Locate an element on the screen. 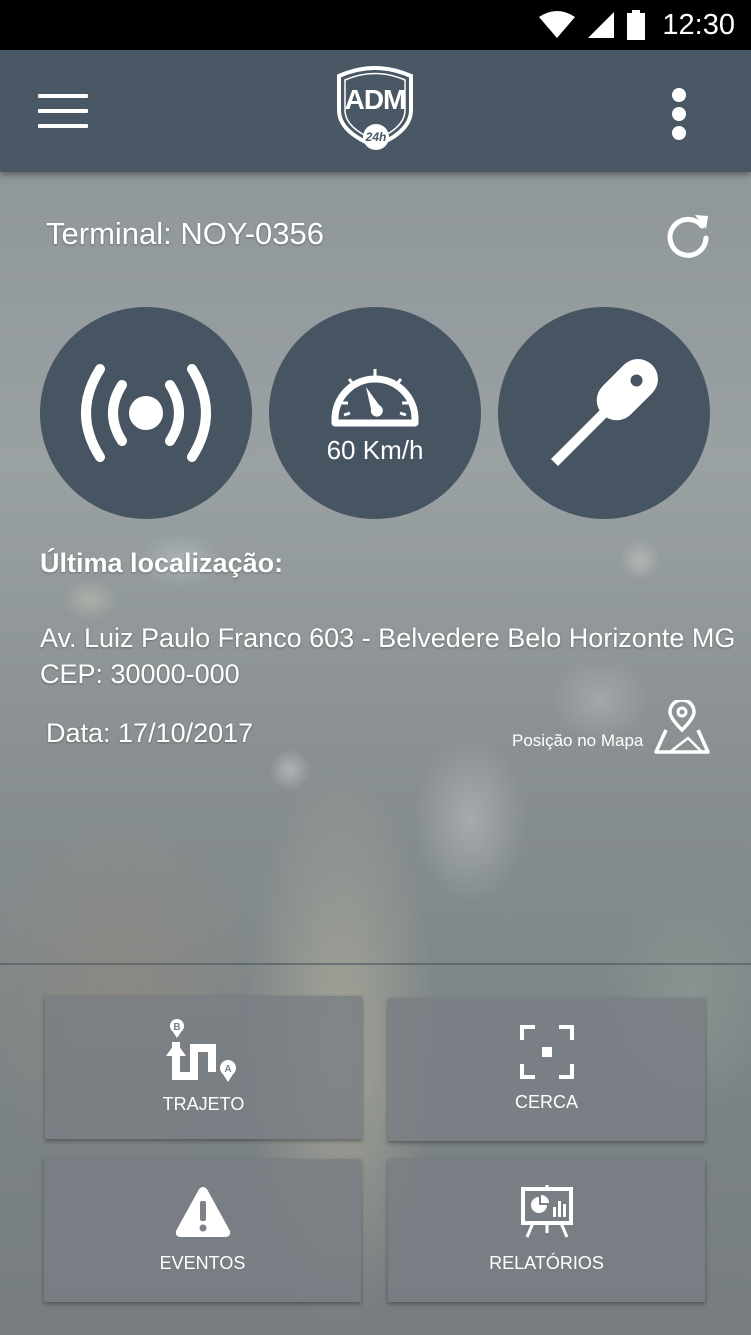 The height and width of the screenshot is (1335, 751). eventos-button: EVENTOS is located at coordinates (202, 1230).